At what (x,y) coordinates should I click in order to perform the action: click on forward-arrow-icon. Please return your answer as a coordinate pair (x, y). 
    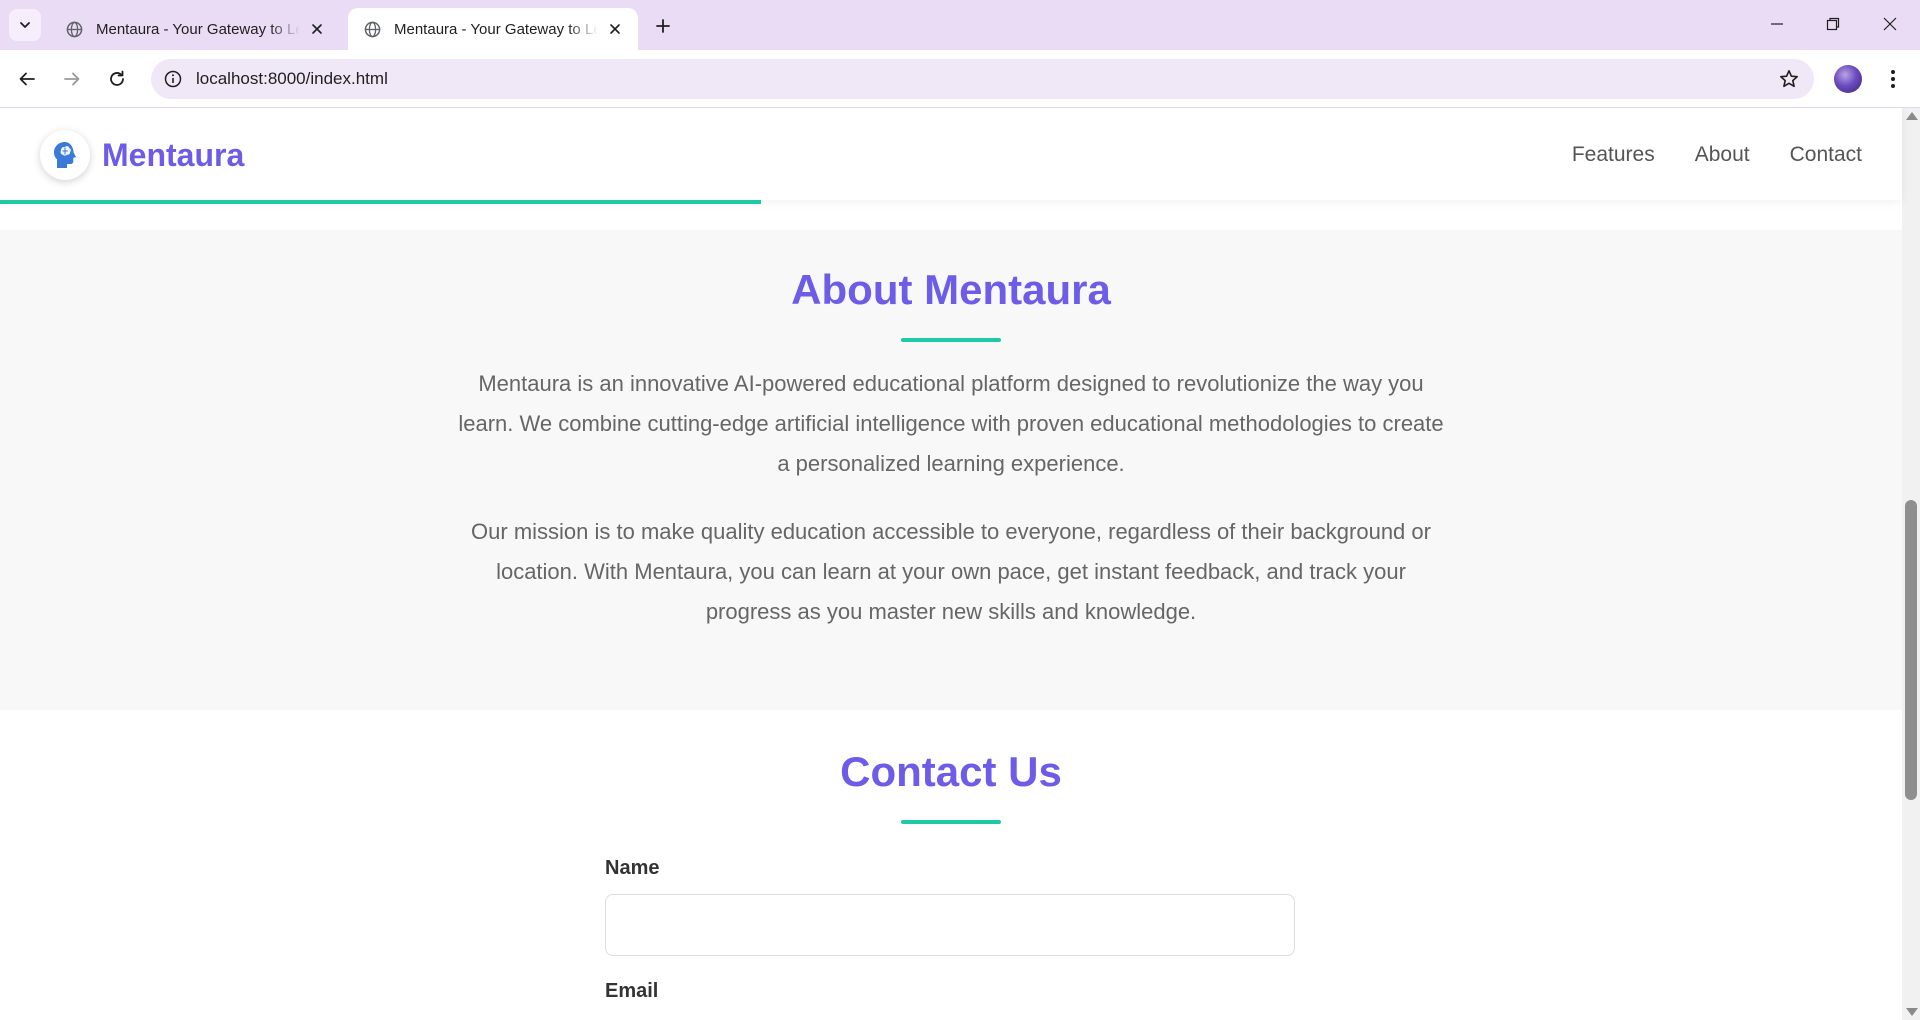
    Looking at the image, I should click on (72, 79).